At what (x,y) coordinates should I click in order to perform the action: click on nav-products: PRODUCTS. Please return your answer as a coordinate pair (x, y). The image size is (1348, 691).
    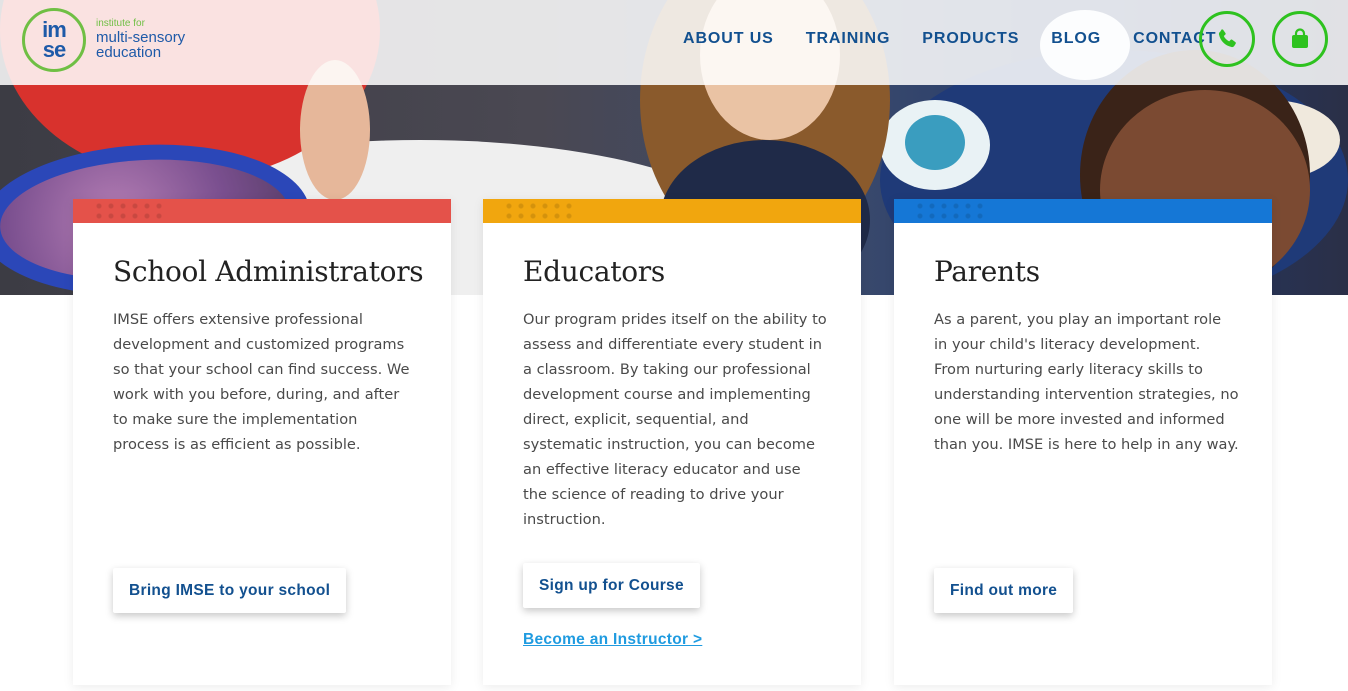
    Looking at the image, I should click on (970, 39).